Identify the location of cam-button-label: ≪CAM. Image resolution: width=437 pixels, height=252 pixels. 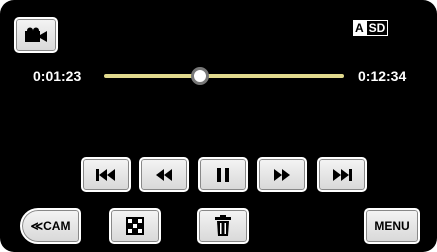
(50, 226).